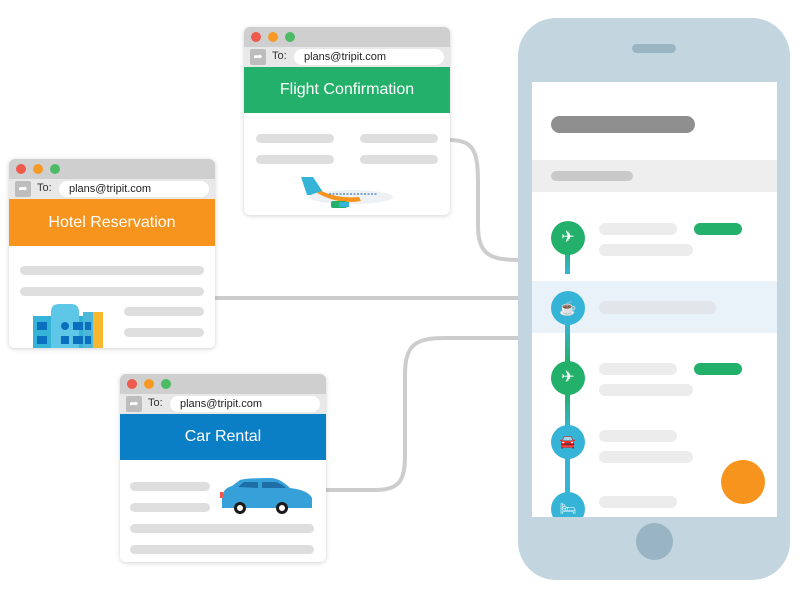 The height and width of the screenshot is (600, 800). What do you see at coordinates (422, 414) in the screenshot?
I see `connector-car` at bounding box center [422, 414].